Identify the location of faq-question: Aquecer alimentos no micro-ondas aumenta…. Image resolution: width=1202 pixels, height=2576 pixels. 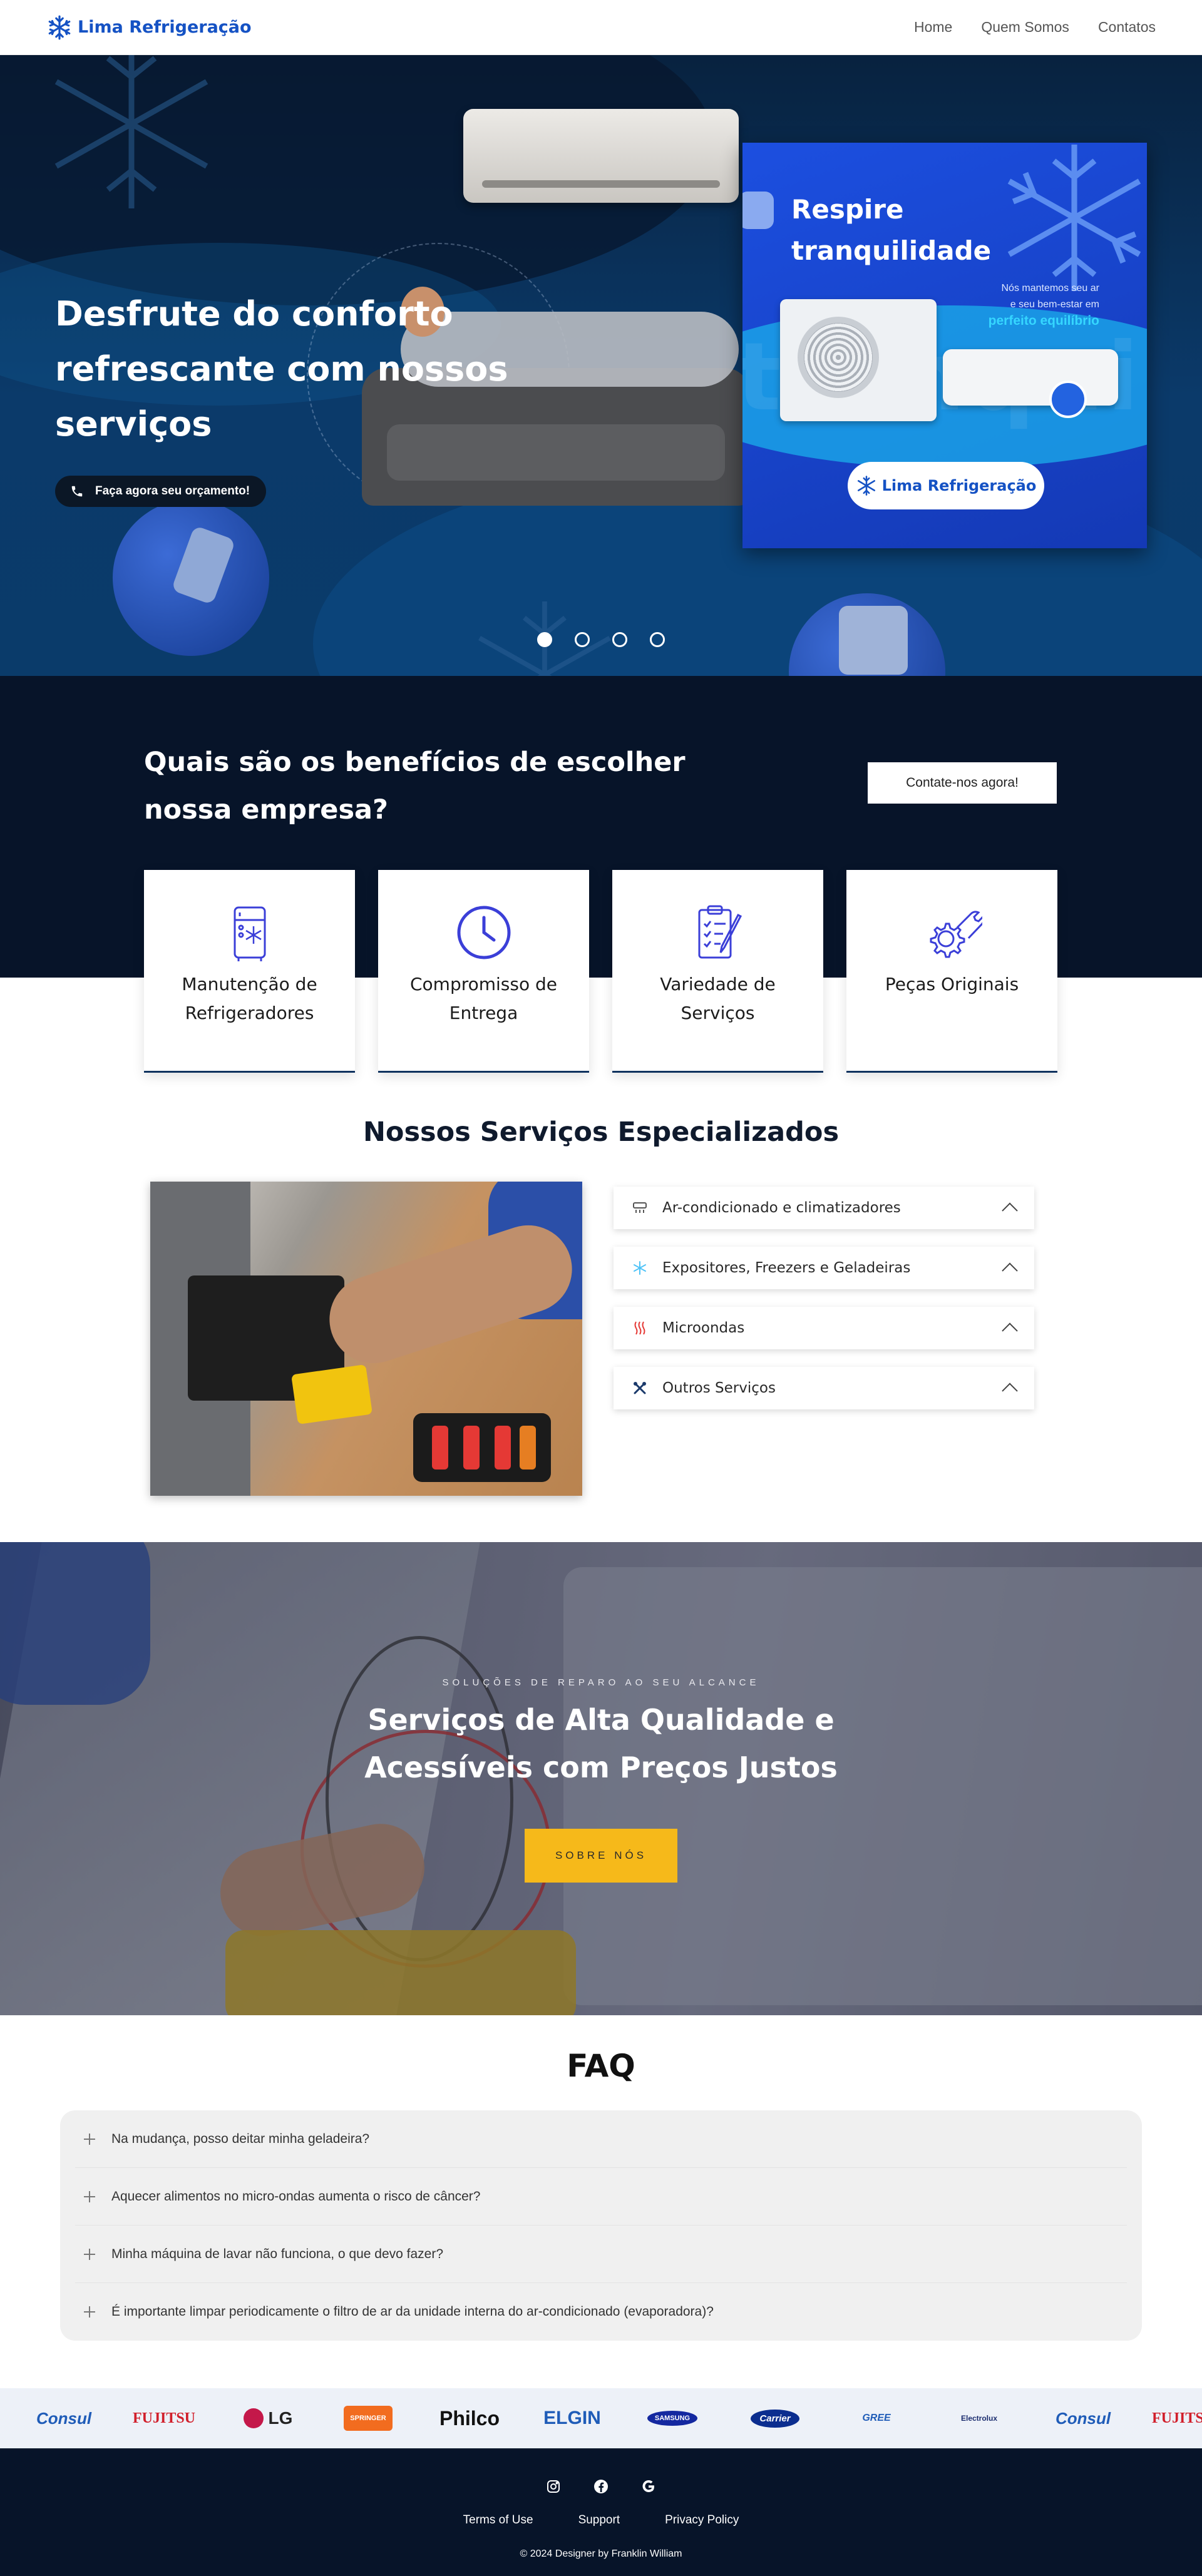
(296, 2196).